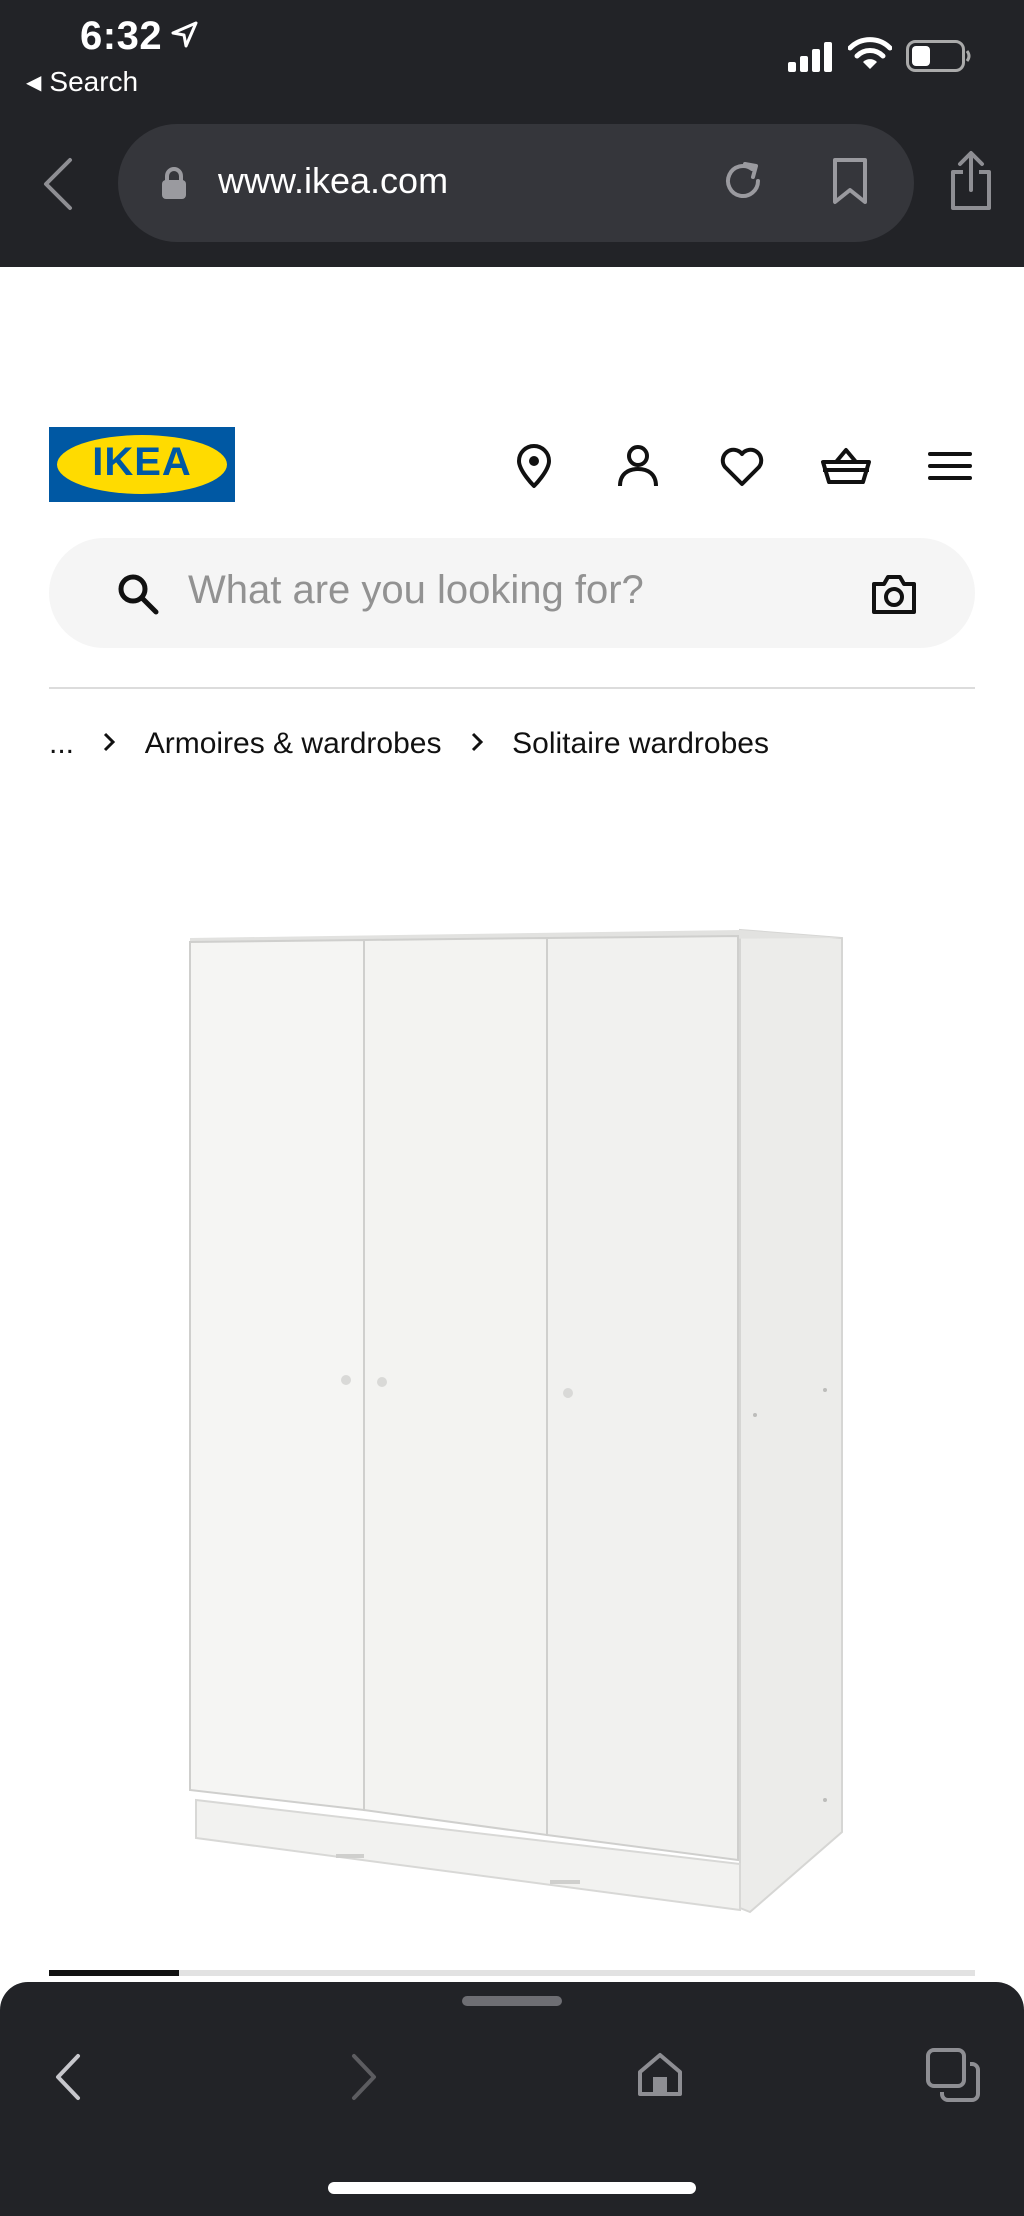 Image resolution: width=1024 pixels, height=2216 pixels. What do you see at coordinates (184, 34) in the screenshot?
I see `location-services-icon` at bounding box center [184, 34].